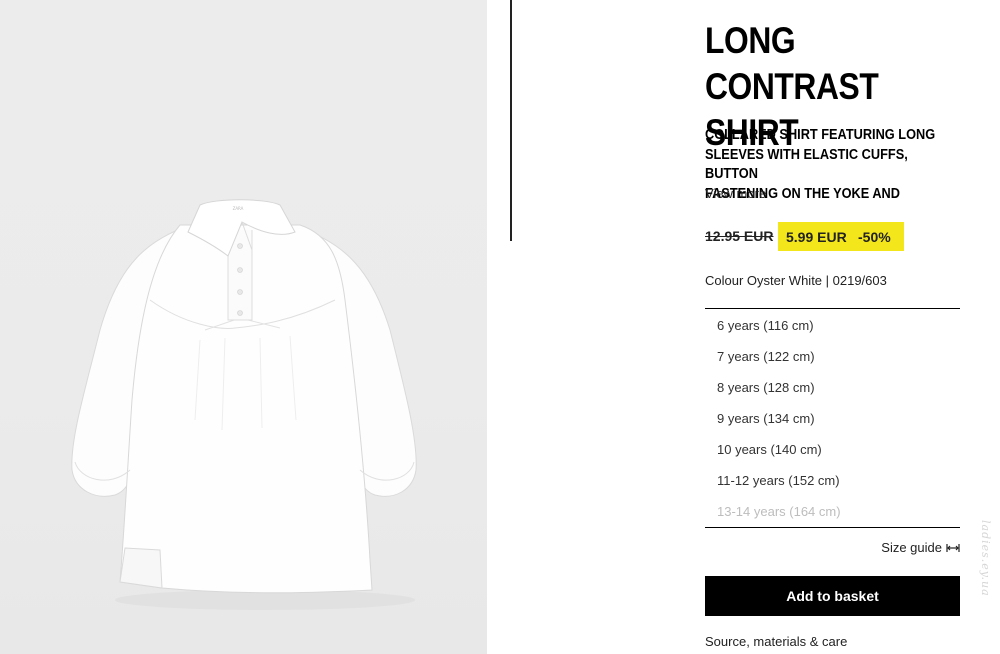 The height and width of the screenshot is (654, 1000). I want to click on size-option: 9 years (134 cm), so click(832, 418).